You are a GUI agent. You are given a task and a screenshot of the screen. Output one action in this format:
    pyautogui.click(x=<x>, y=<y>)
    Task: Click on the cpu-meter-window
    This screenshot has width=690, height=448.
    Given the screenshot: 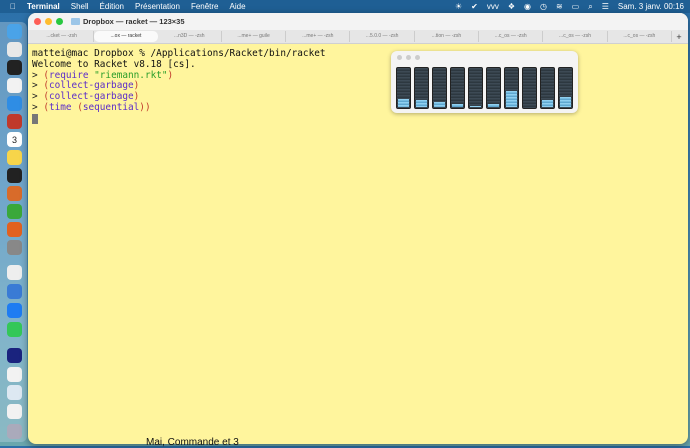 What is the action you would take?
    pyautogui.click(x=484, y=82)
    